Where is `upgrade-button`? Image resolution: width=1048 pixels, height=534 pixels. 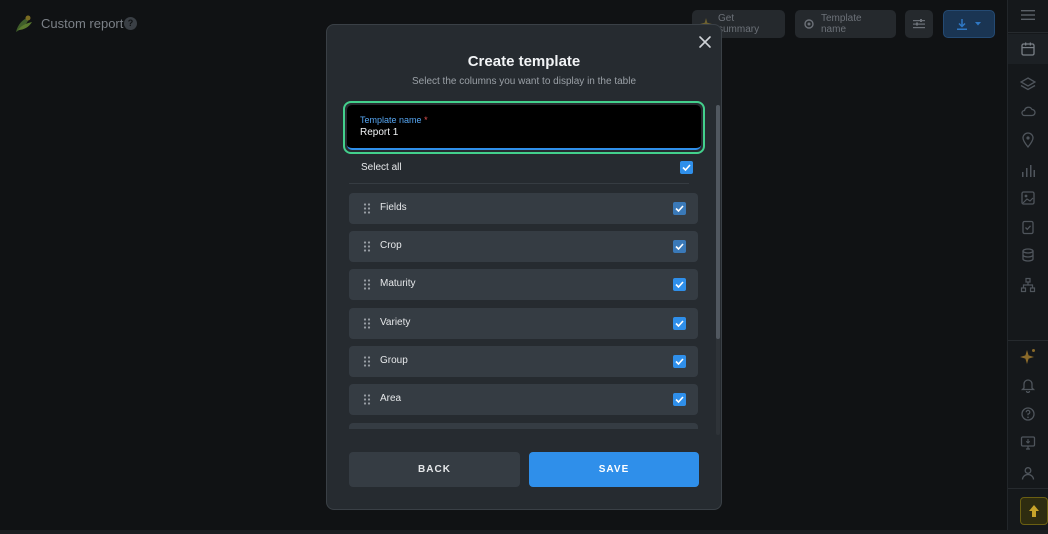
upgrade-button is located at coordinates (1034, 511).